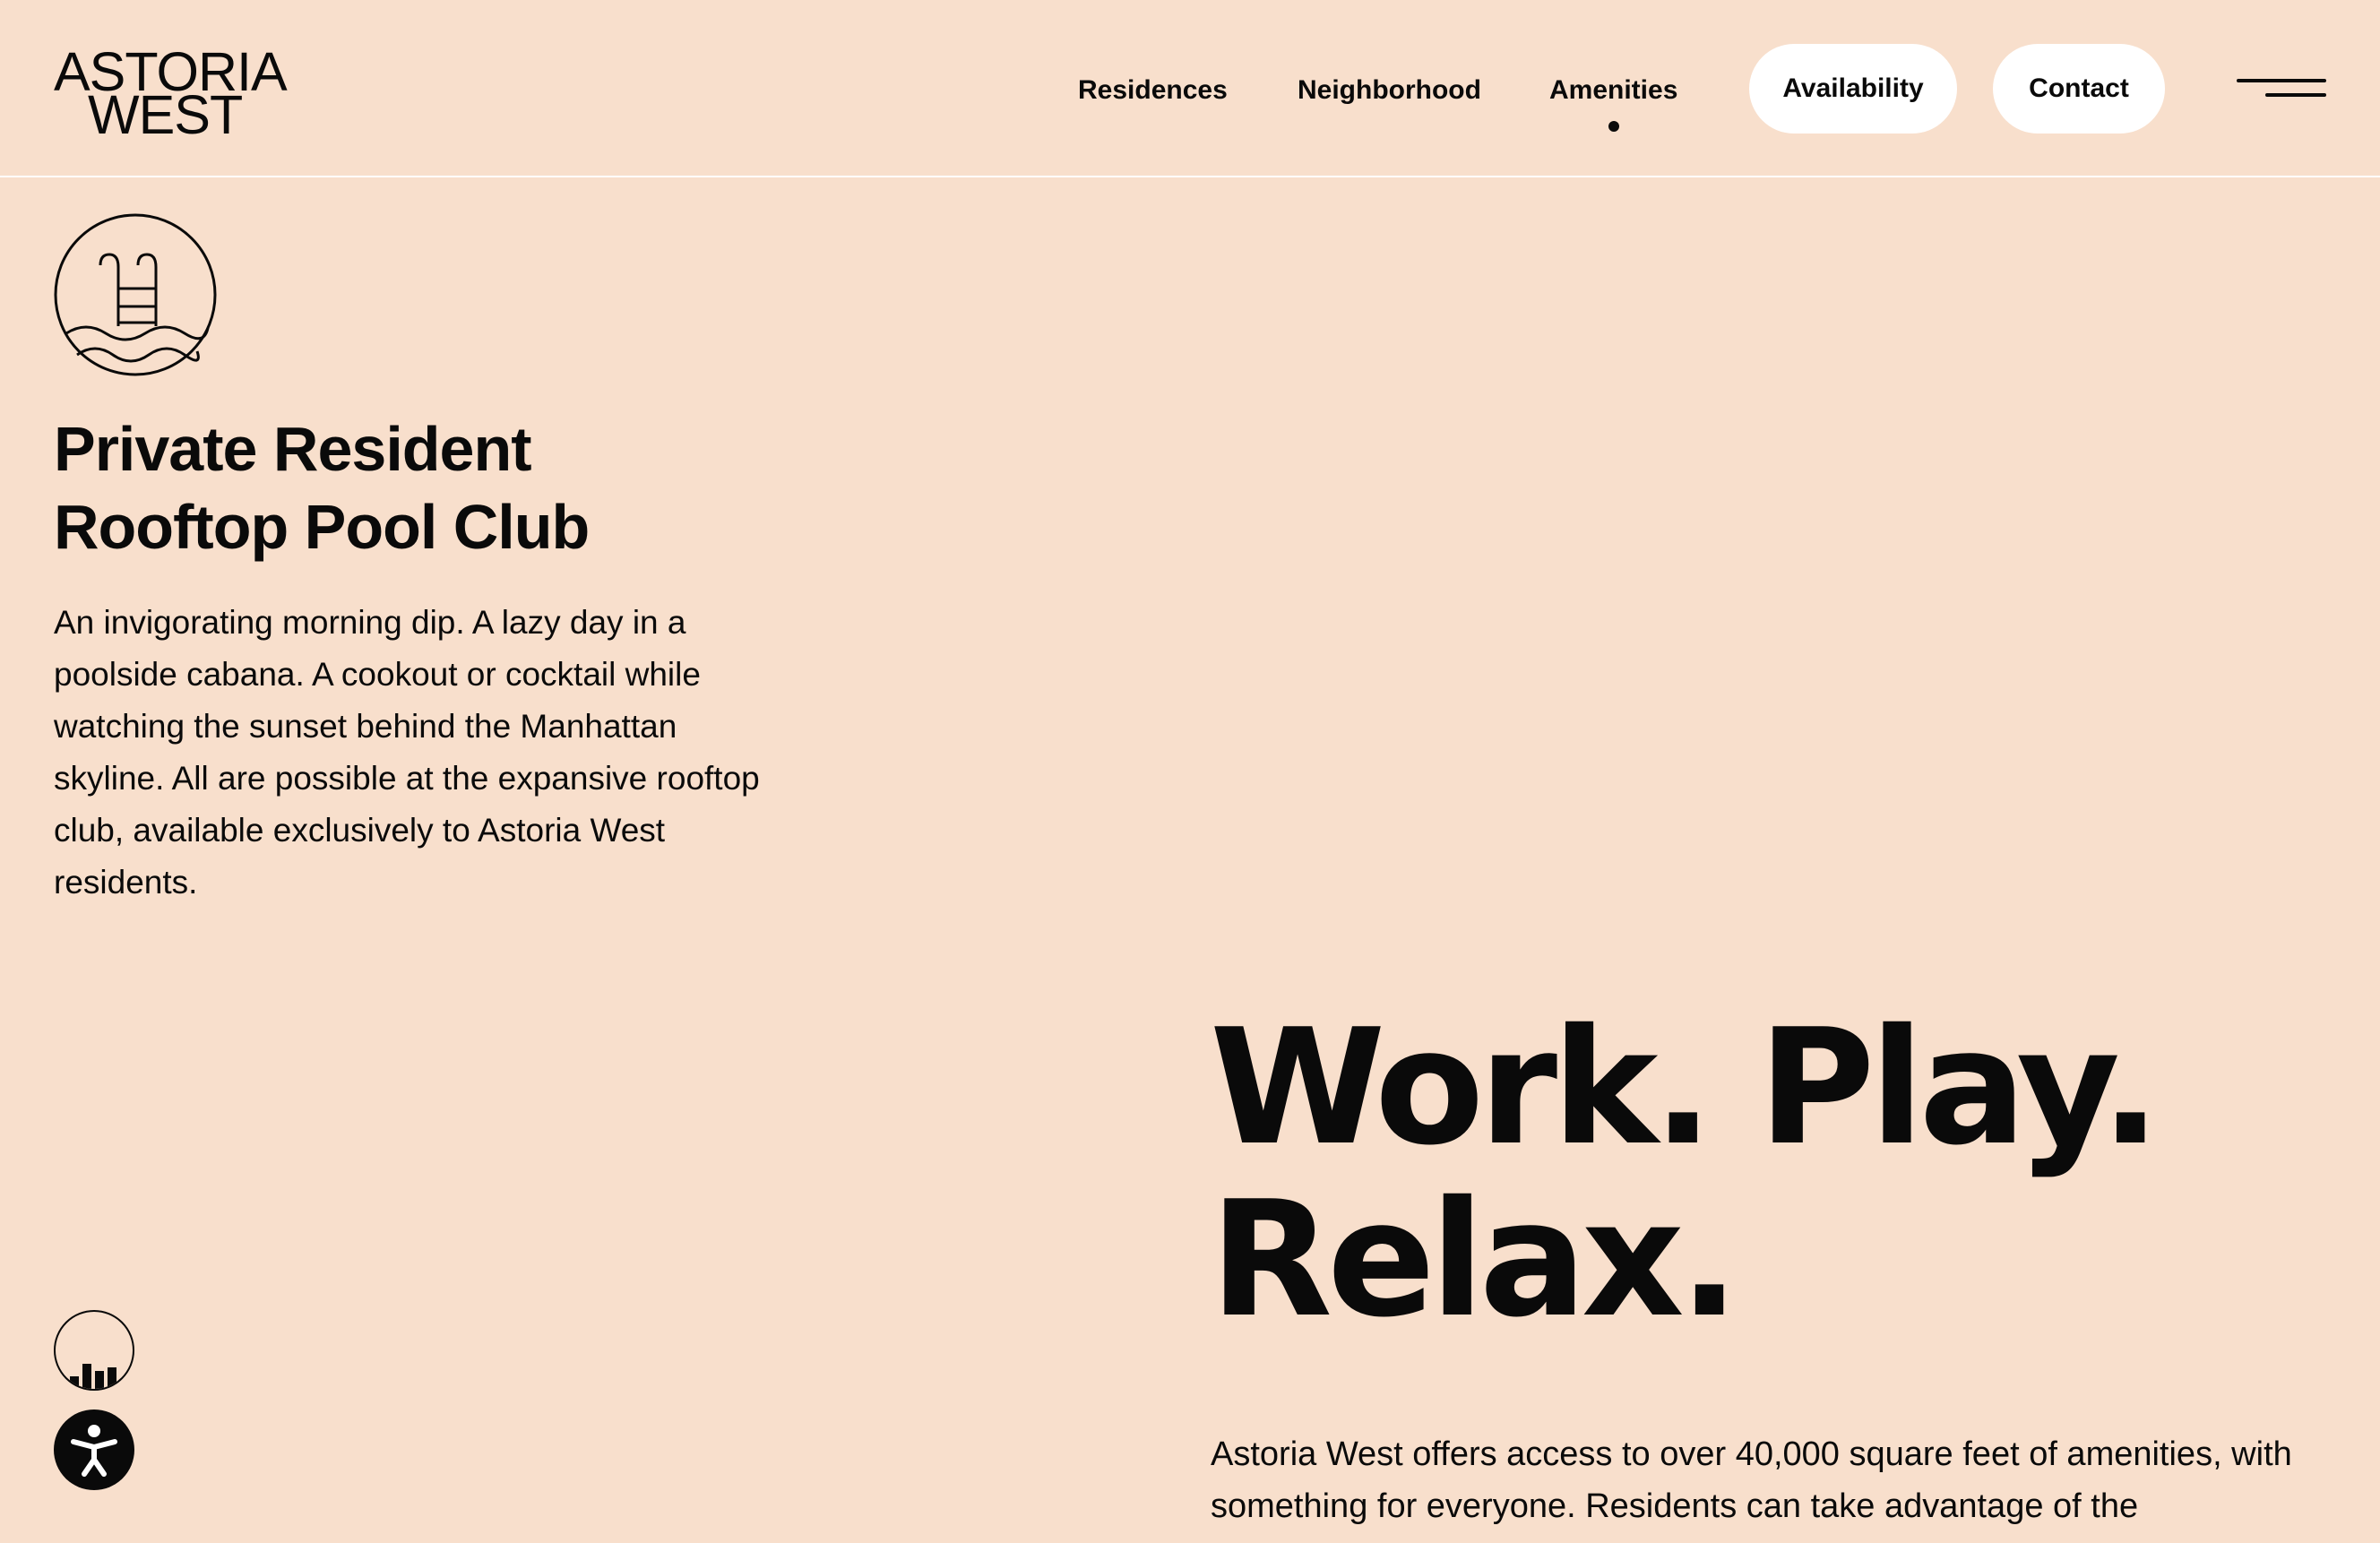  What do you see at coordinates (136, 294) in the screenshot?
I see `pool-ladder-icon` at bounding box center [136, 294].